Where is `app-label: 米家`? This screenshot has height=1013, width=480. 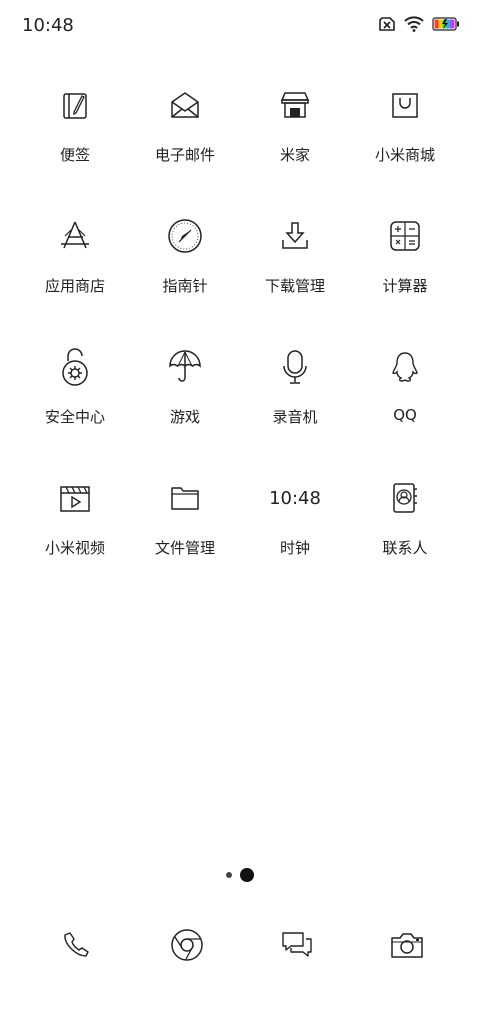
app-label: 米家 is located at coordinates (294, 155).